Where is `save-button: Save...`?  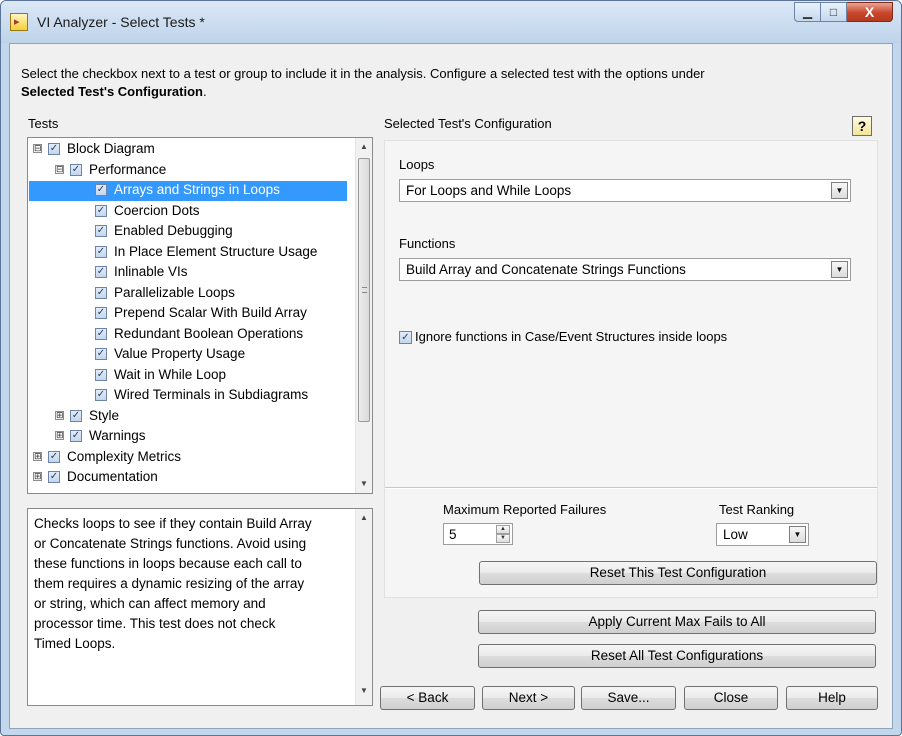
save-button: Save... is located at coordinates (628, 698).